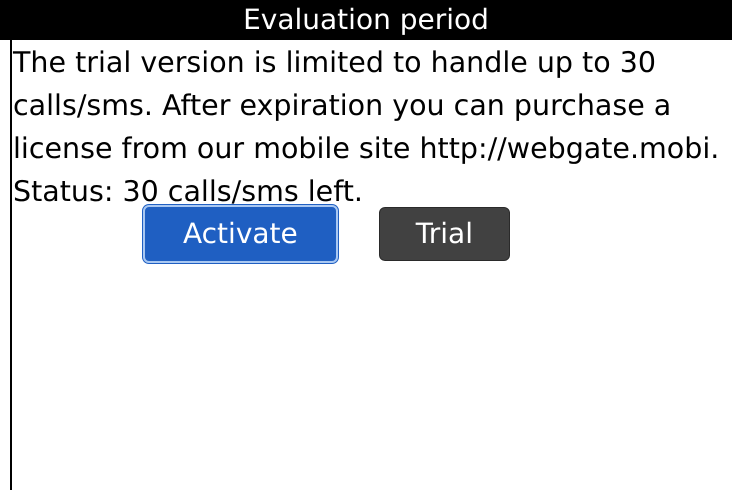 The width and height of the screenshot is (732, 490). Describe the element at coordinates (240, 234) in the screenshot. I see `activate-button: Activate` at that location.